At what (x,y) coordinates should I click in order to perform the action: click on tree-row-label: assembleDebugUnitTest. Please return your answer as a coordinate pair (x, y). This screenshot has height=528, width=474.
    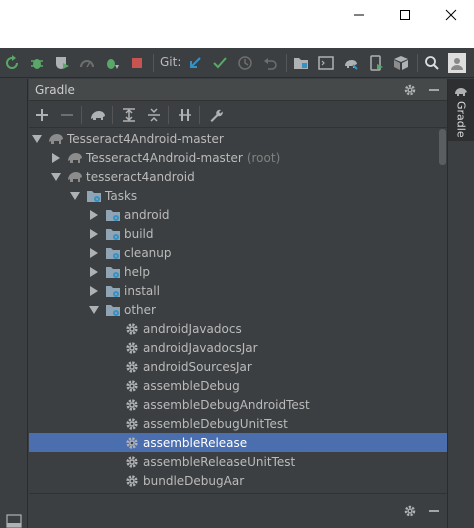
    Looking at the image, I should click on (215, 423).